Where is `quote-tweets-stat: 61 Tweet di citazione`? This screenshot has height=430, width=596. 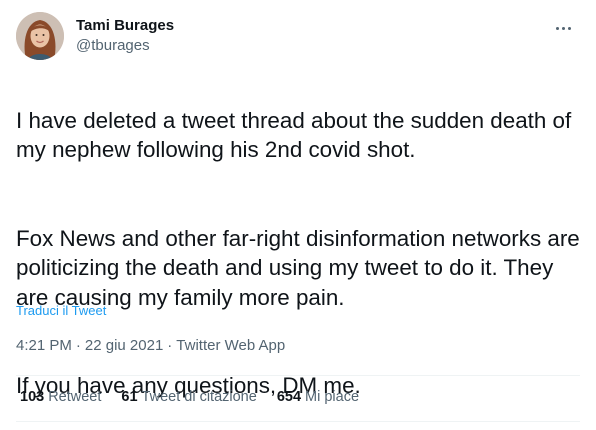 quote-tweets-stat: 61 Tweet di citazione is located at coordinates (188, 397).